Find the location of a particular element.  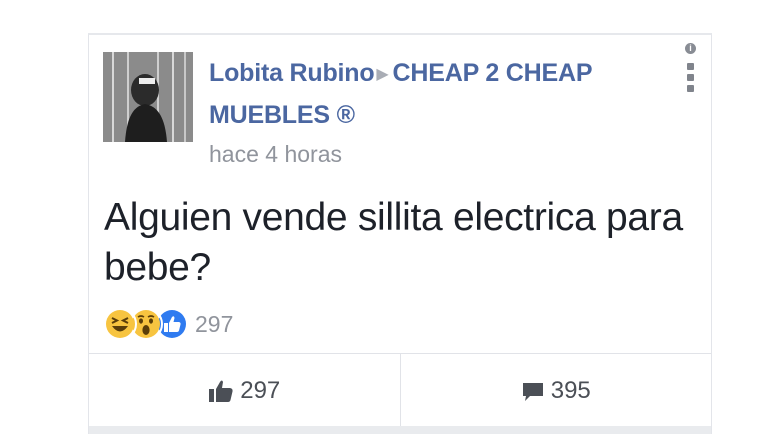

arrow-right-icon: ▶ is located at coordinates (382, 74).